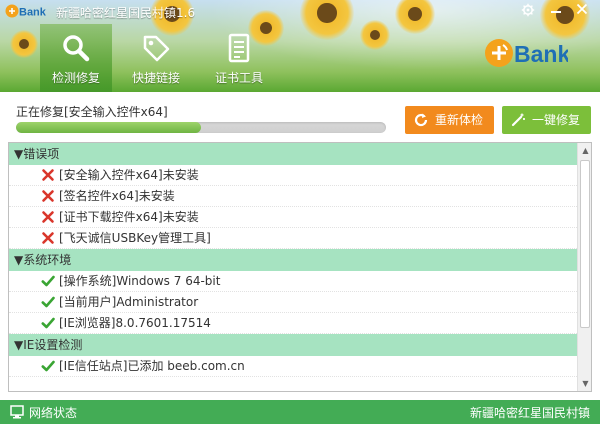 The height and width of the screenshot is (424, 600). What do you see at coordinates (293, 345) in the screenshot?
I see `section-header: ▼IE设置检测` at bounding box center [293, 345].